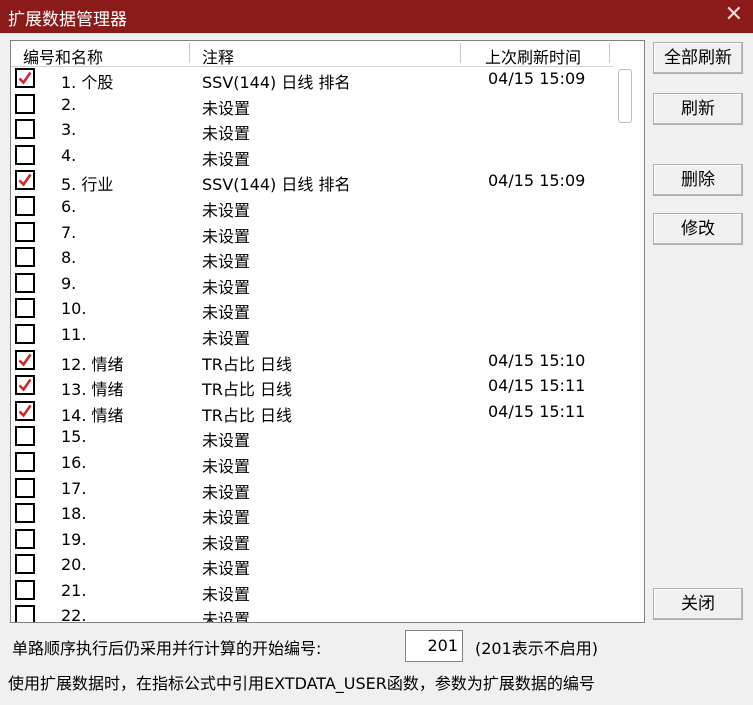 This screenshot has height=705, width=753. I want to click on list-item: 22. 未设置, so click(313, 613).